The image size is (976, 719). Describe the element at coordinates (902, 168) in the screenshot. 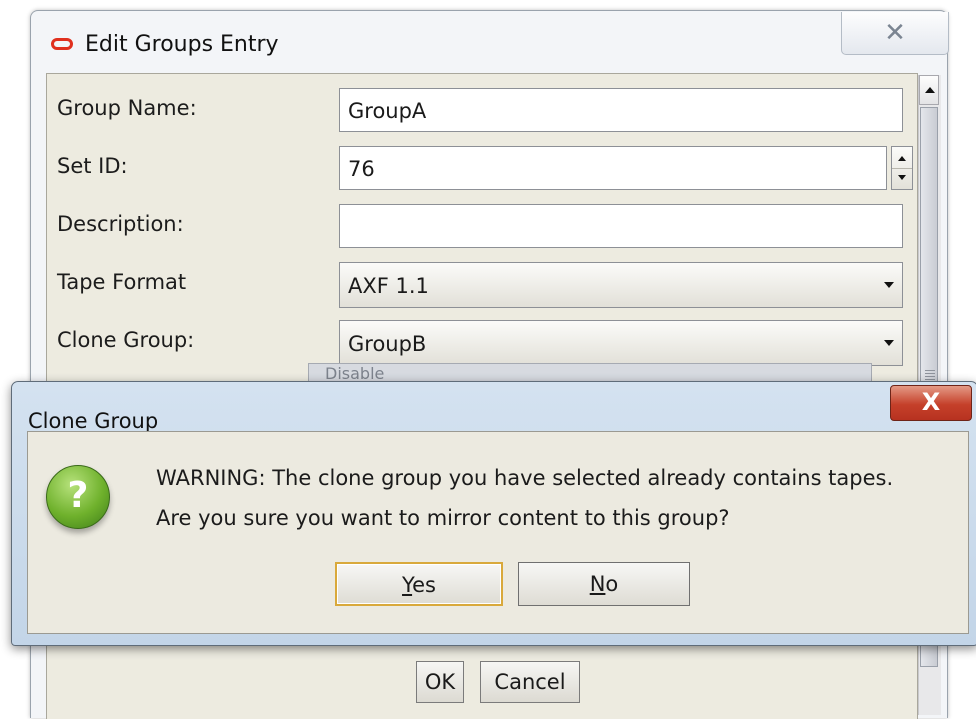

I see `set-id-spinner` at that location.